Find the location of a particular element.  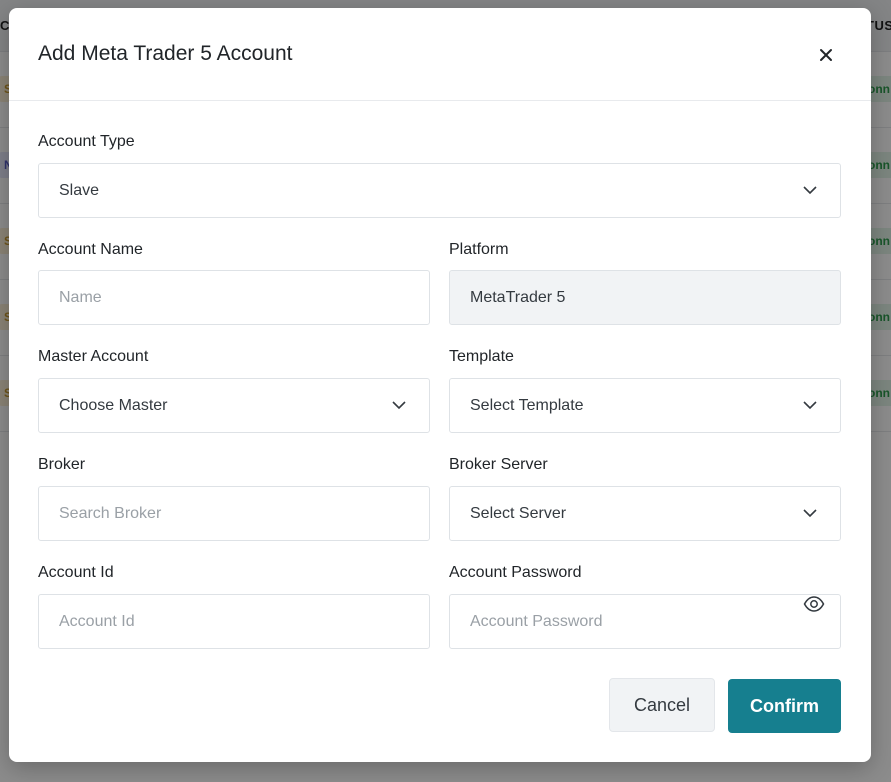

close-button is located at coordinates (826, 55).